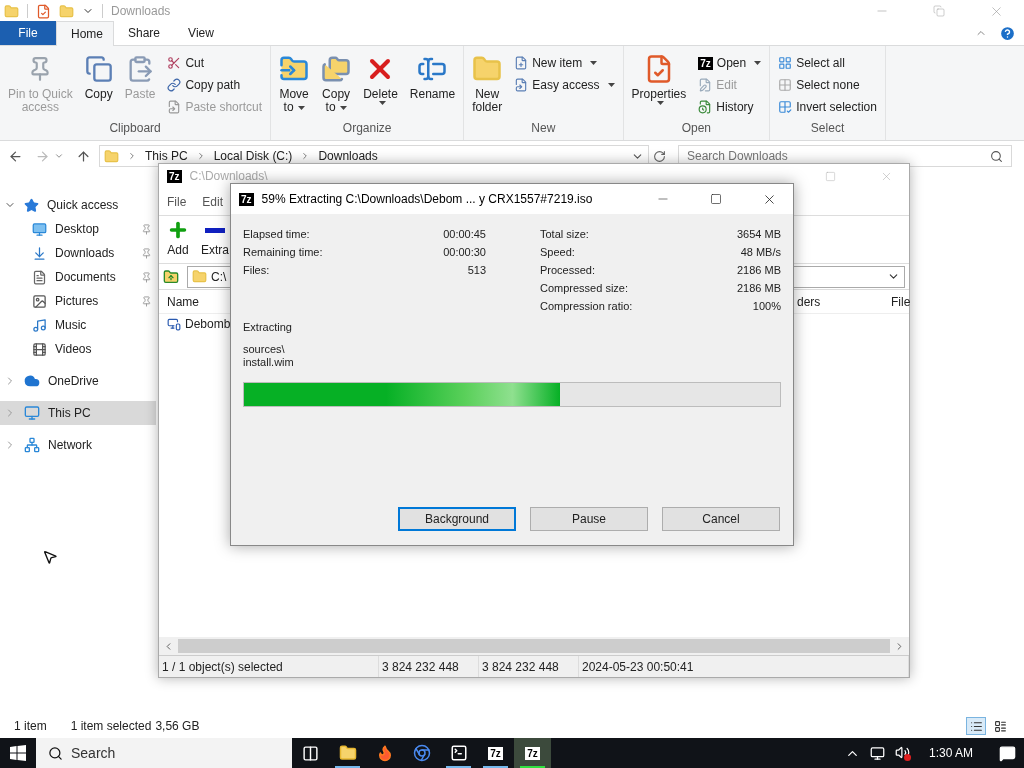 The width and height of the screenshot is (1024, 768). What do you see at coordinates (141, 11) in the screenshot?
I see `window-title: Downloads` at bounding box center [141, 11].